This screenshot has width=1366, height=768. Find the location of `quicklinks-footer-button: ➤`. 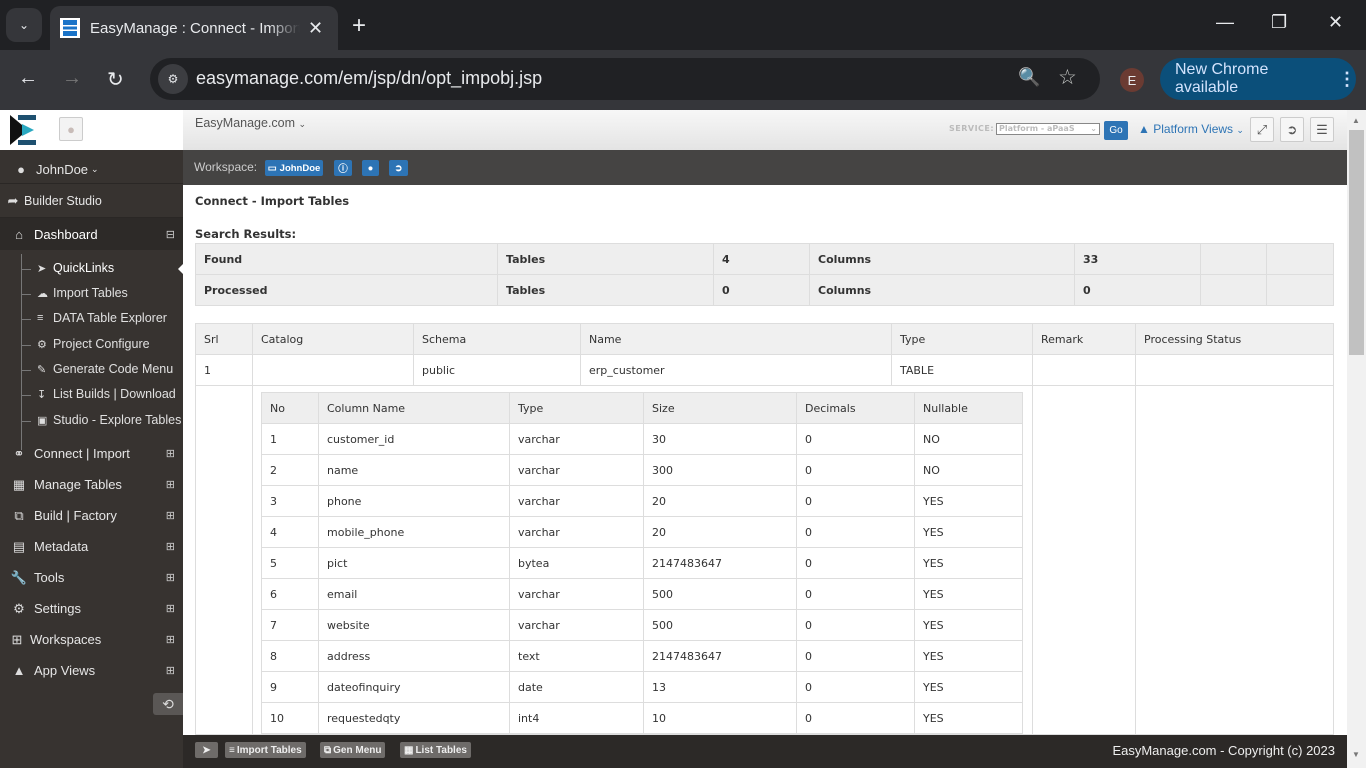

quicklinks-footer-button: ➤ is located at coordinates (206, 750).